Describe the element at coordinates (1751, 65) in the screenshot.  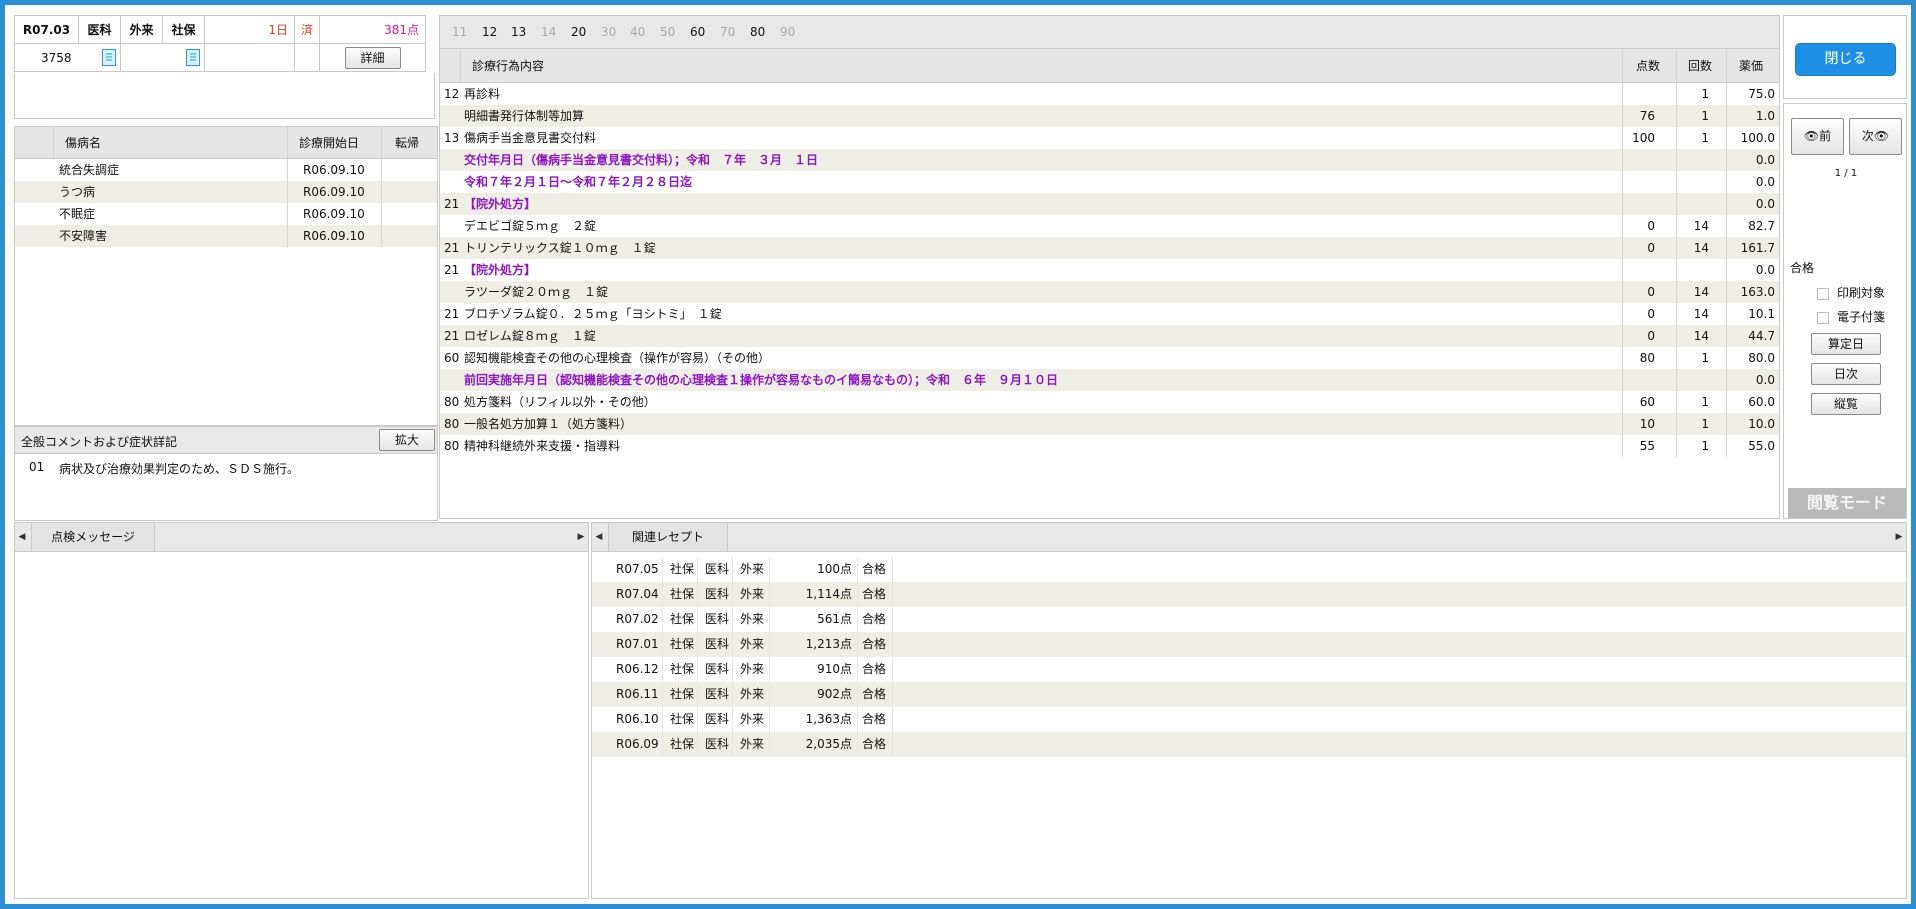
I see `col-price: 薬価` at that location.